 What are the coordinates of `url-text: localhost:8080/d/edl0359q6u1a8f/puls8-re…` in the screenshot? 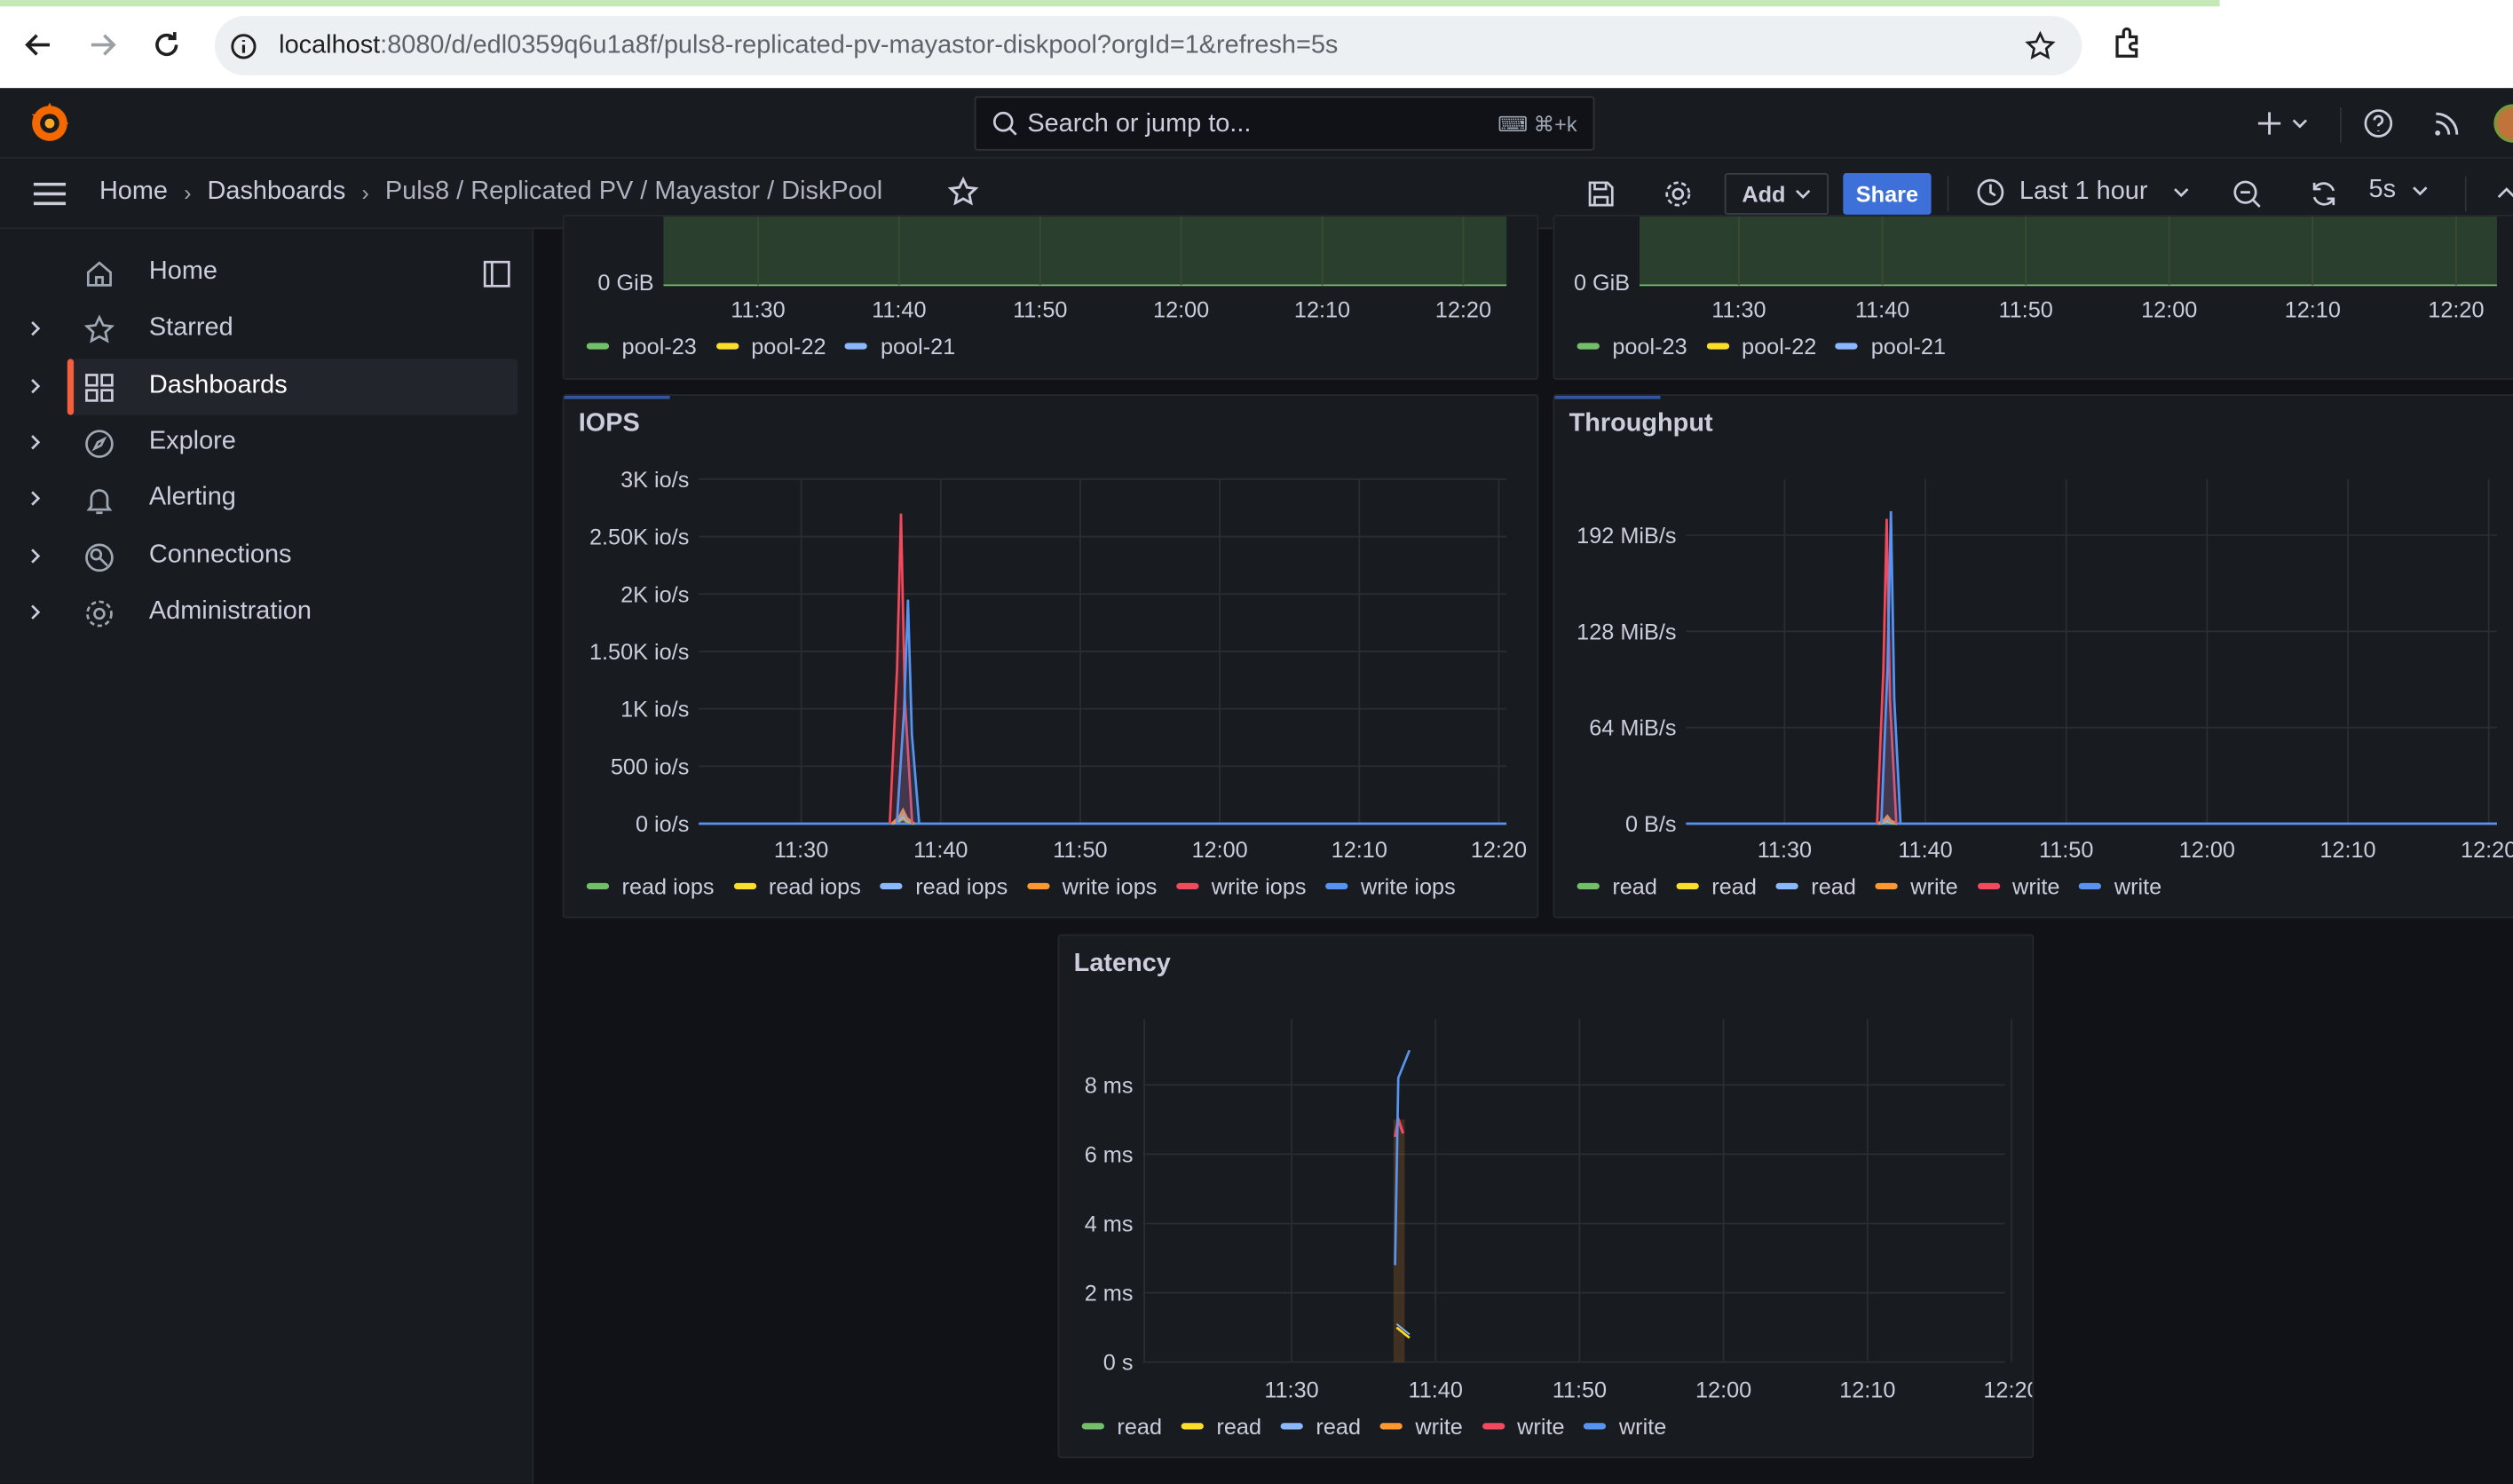 It's located at (808, 46).